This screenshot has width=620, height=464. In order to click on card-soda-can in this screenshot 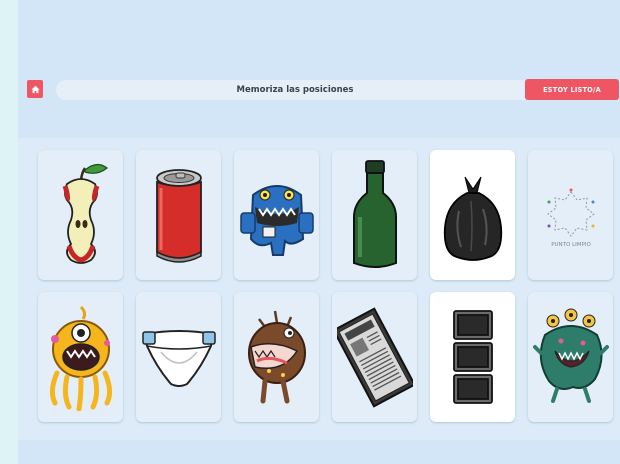, I will do `click(178, 215)`.